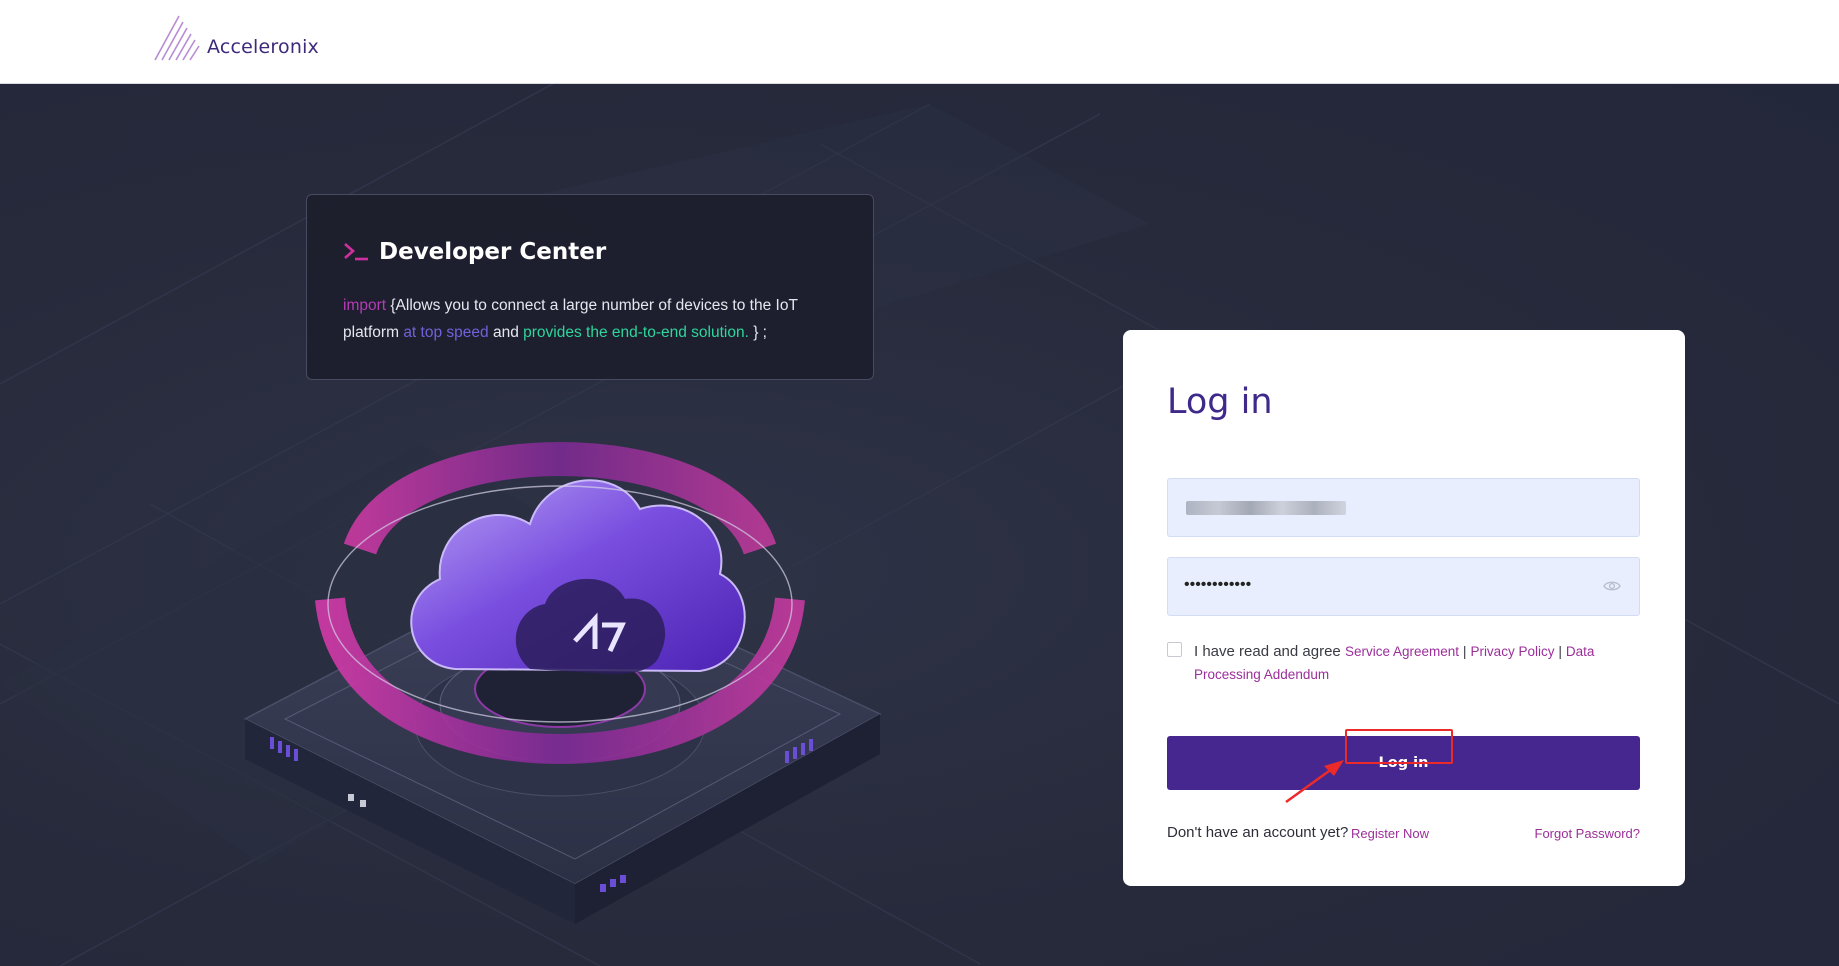  I want to click on developer-center-title: Developer Center, so click(493, 252).